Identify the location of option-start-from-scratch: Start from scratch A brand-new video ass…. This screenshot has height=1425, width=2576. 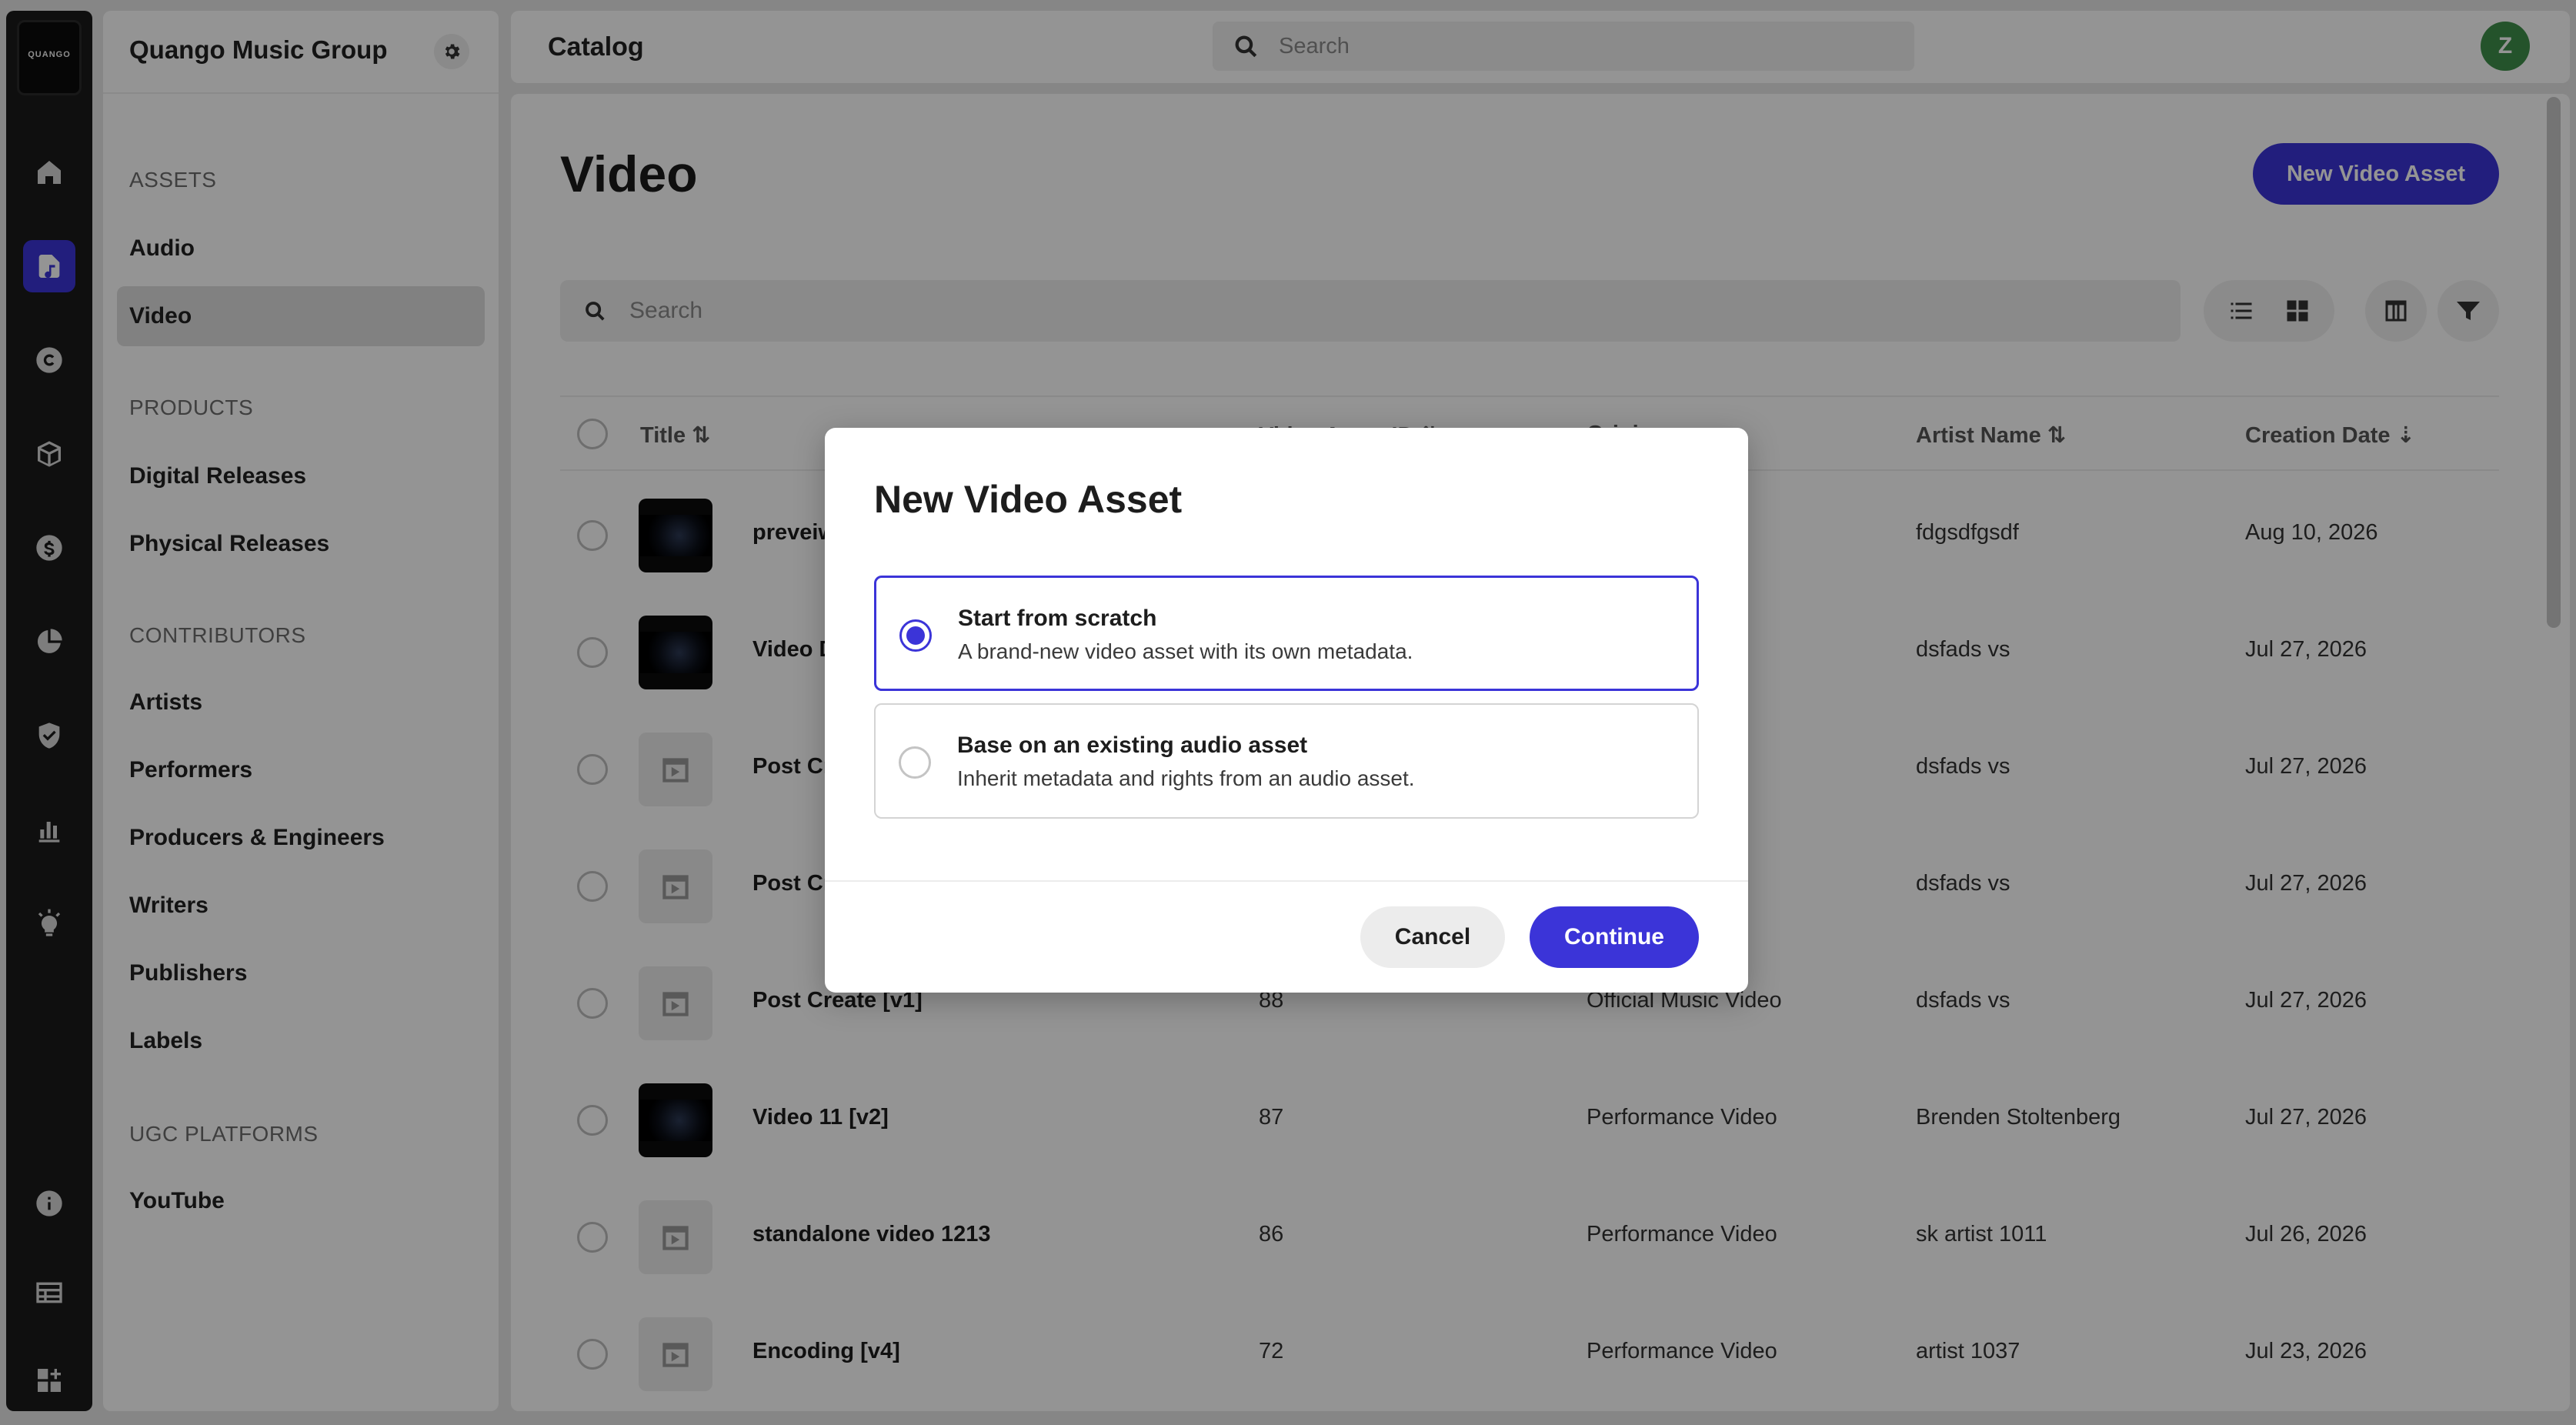
(1286, 633).